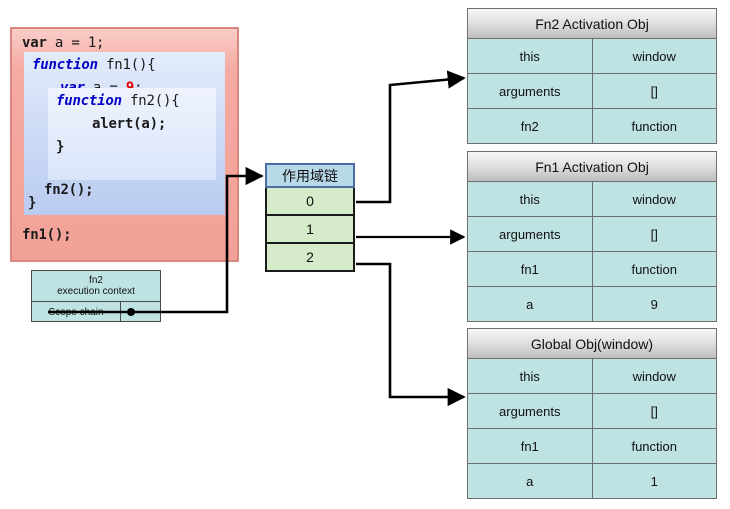 The height and width of the screenshot is (509, 730). I want to click on code-line-fn2-decl: function fn2(){, so click(118, 101).